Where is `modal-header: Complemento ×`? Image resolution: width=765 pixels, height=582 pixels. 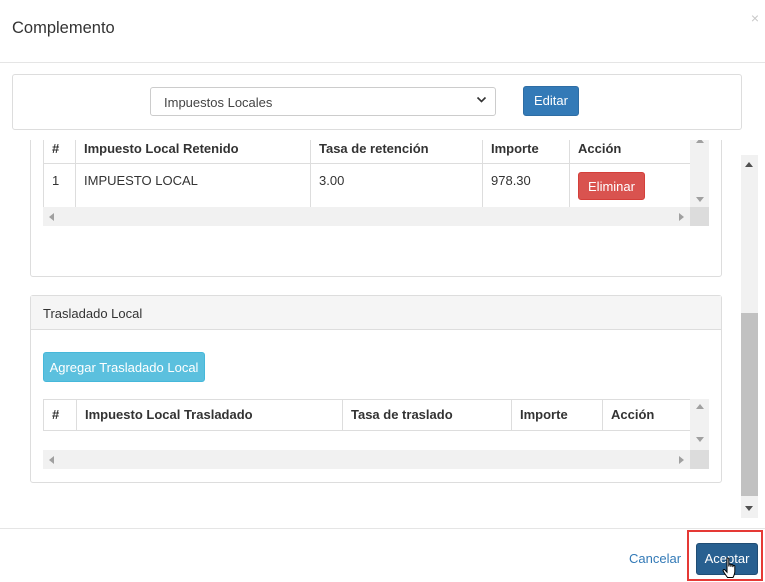
modal-header: Complemento × is located at coordinates (382, 31).